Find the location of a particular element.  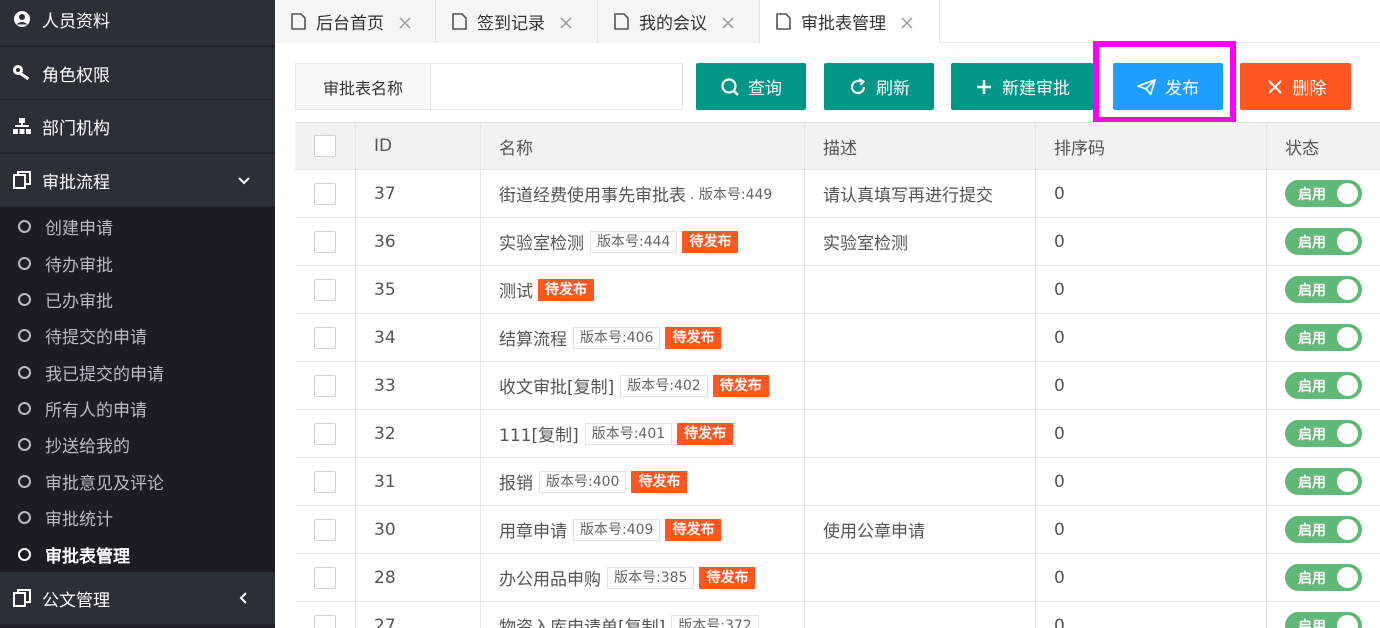

row-id: 33 is located at coordinates (418, 385).